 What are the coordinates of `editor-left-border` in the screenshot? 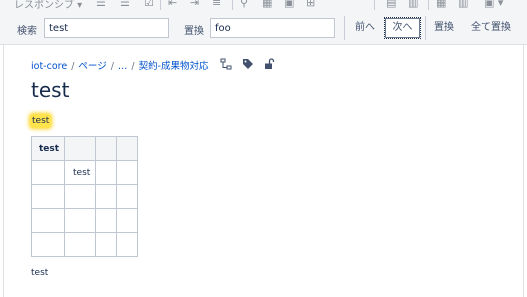 It's located at (3, 170).